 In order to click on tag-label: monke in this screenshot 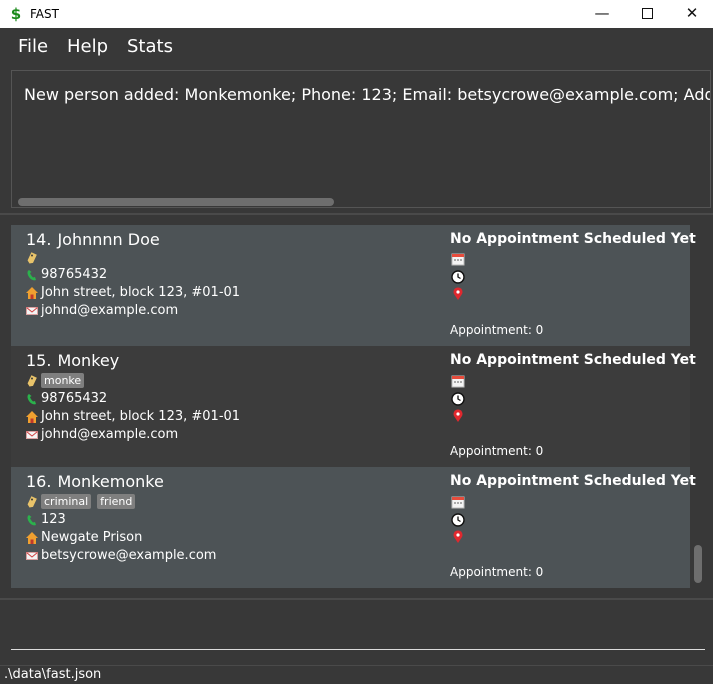, I will do `click(63, 380)`.